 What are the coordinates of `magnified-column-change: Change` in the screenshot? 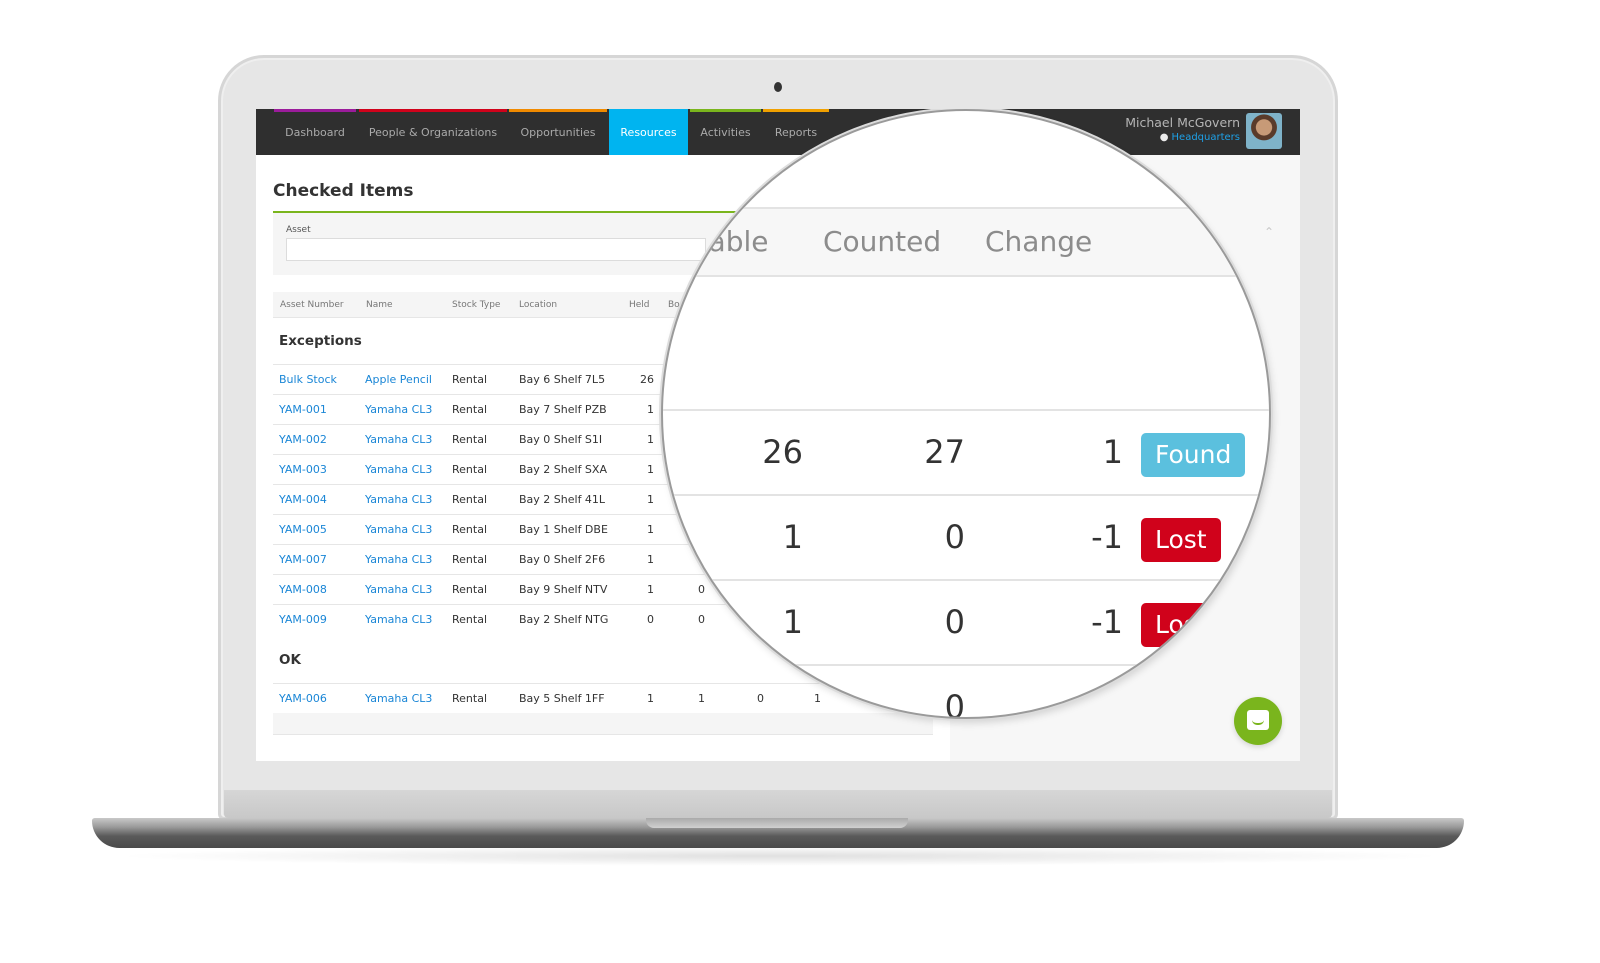 It's located at (1039, 241).